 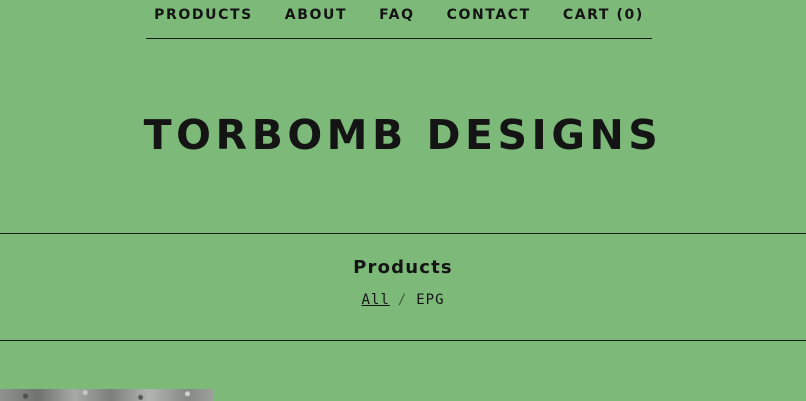 What do you see at coordinates (403, 135) in the screenshot?
I see `site-title: TORBOMB DESIGNS` at bounding box center [403, 135].